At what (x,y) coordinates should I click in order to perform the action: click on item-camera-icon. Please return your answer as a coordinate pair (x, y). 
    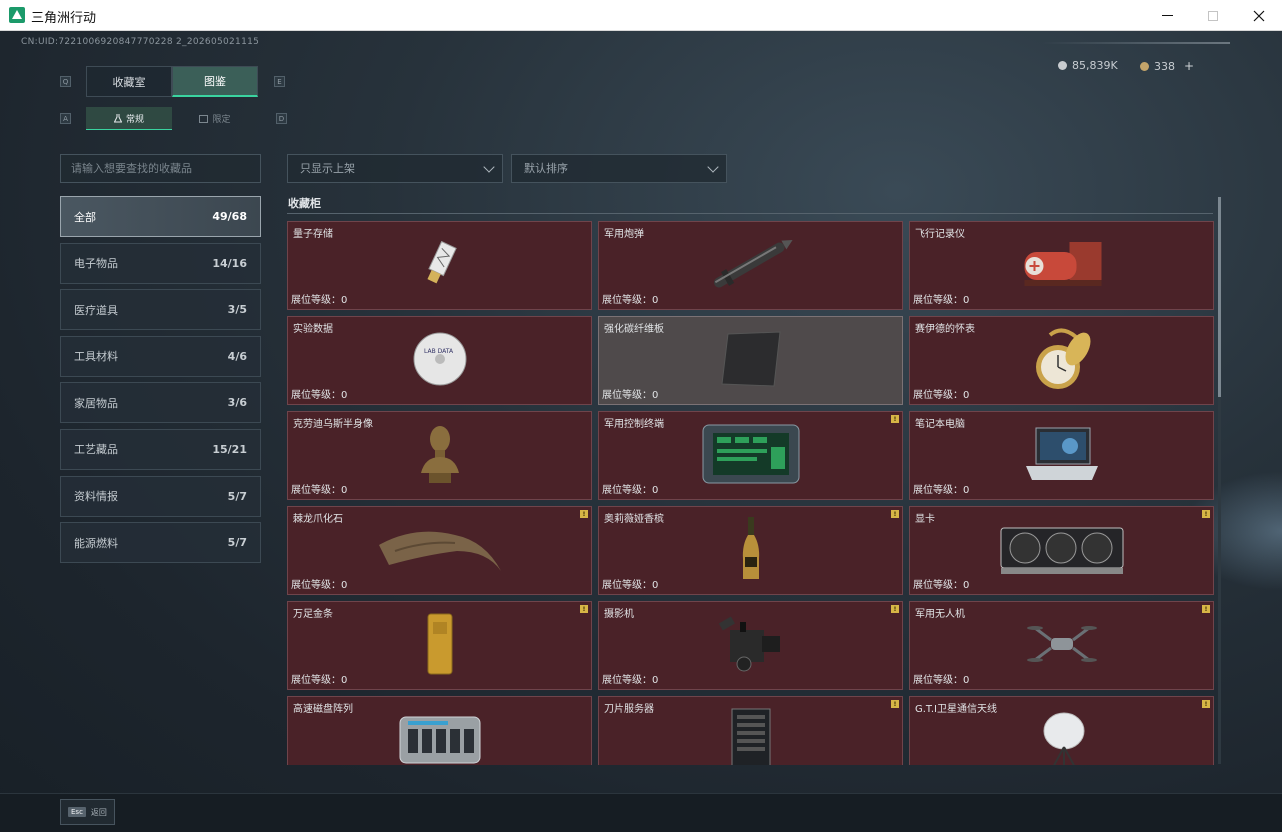
    Looking at the image, I should click on (751, 646).